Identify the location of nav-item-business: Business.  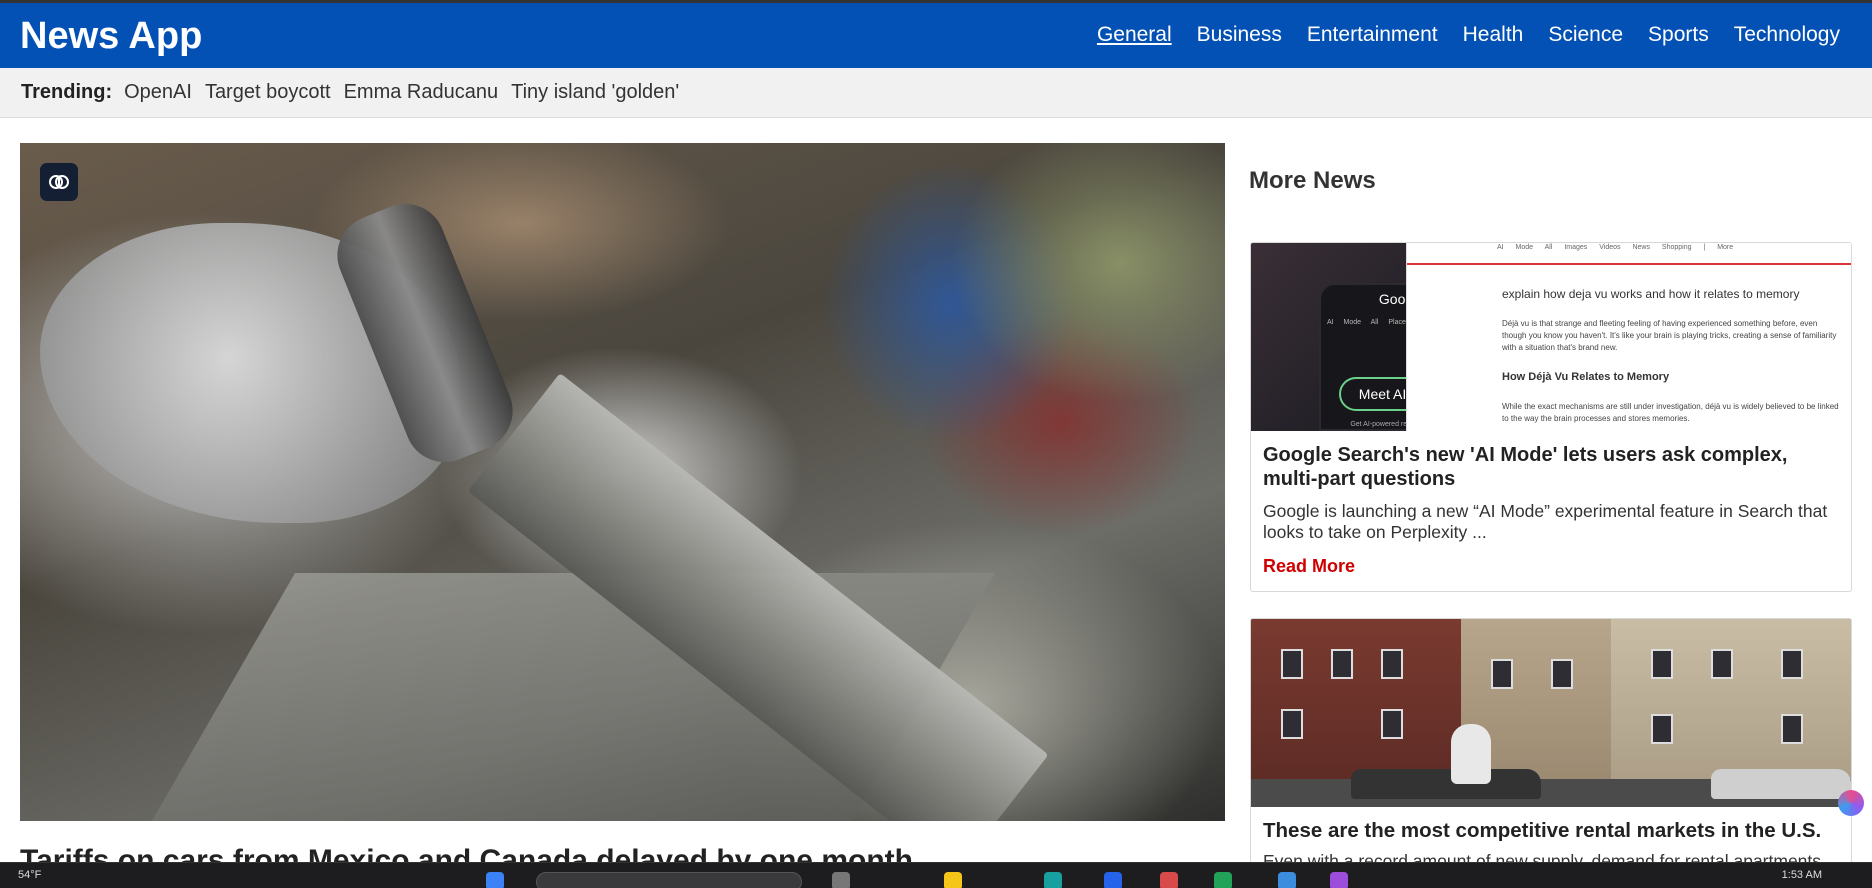
(1239, 35).